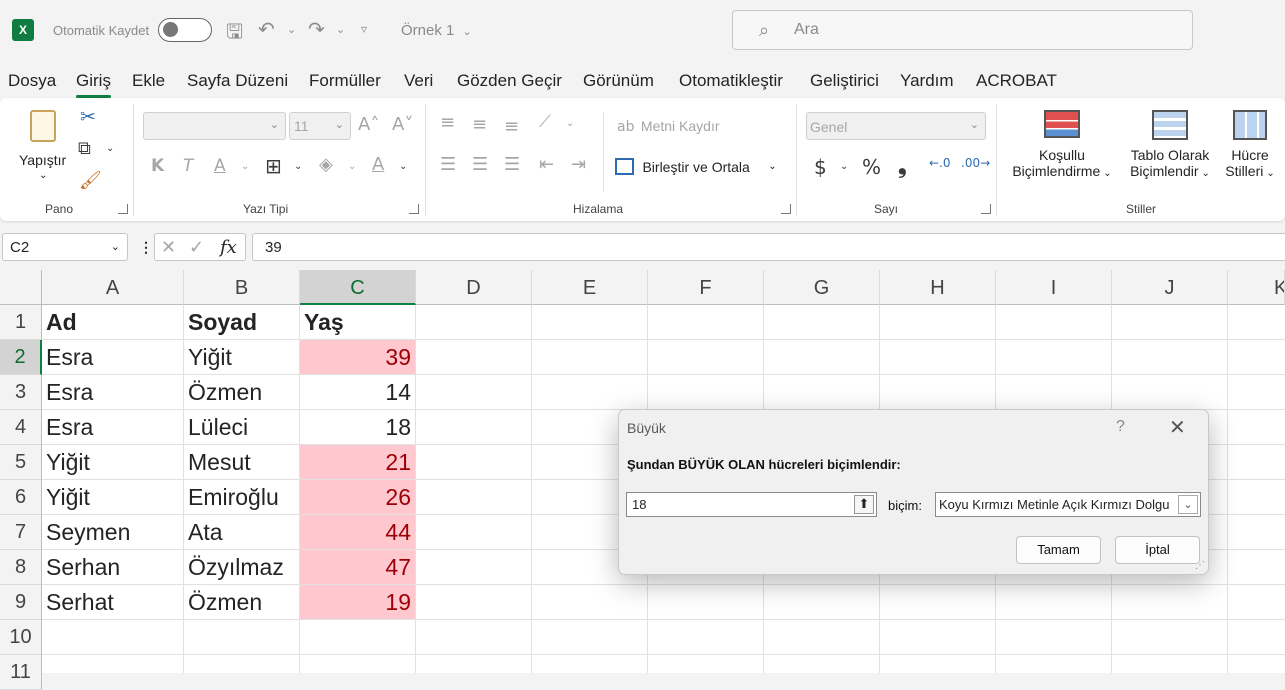 The width and height of the screenshot is (1285, 690). What do you see at coordinates (113, 392) in the screenshot?
I see `cell-a3: Esra` at bounding box center [113, 392].